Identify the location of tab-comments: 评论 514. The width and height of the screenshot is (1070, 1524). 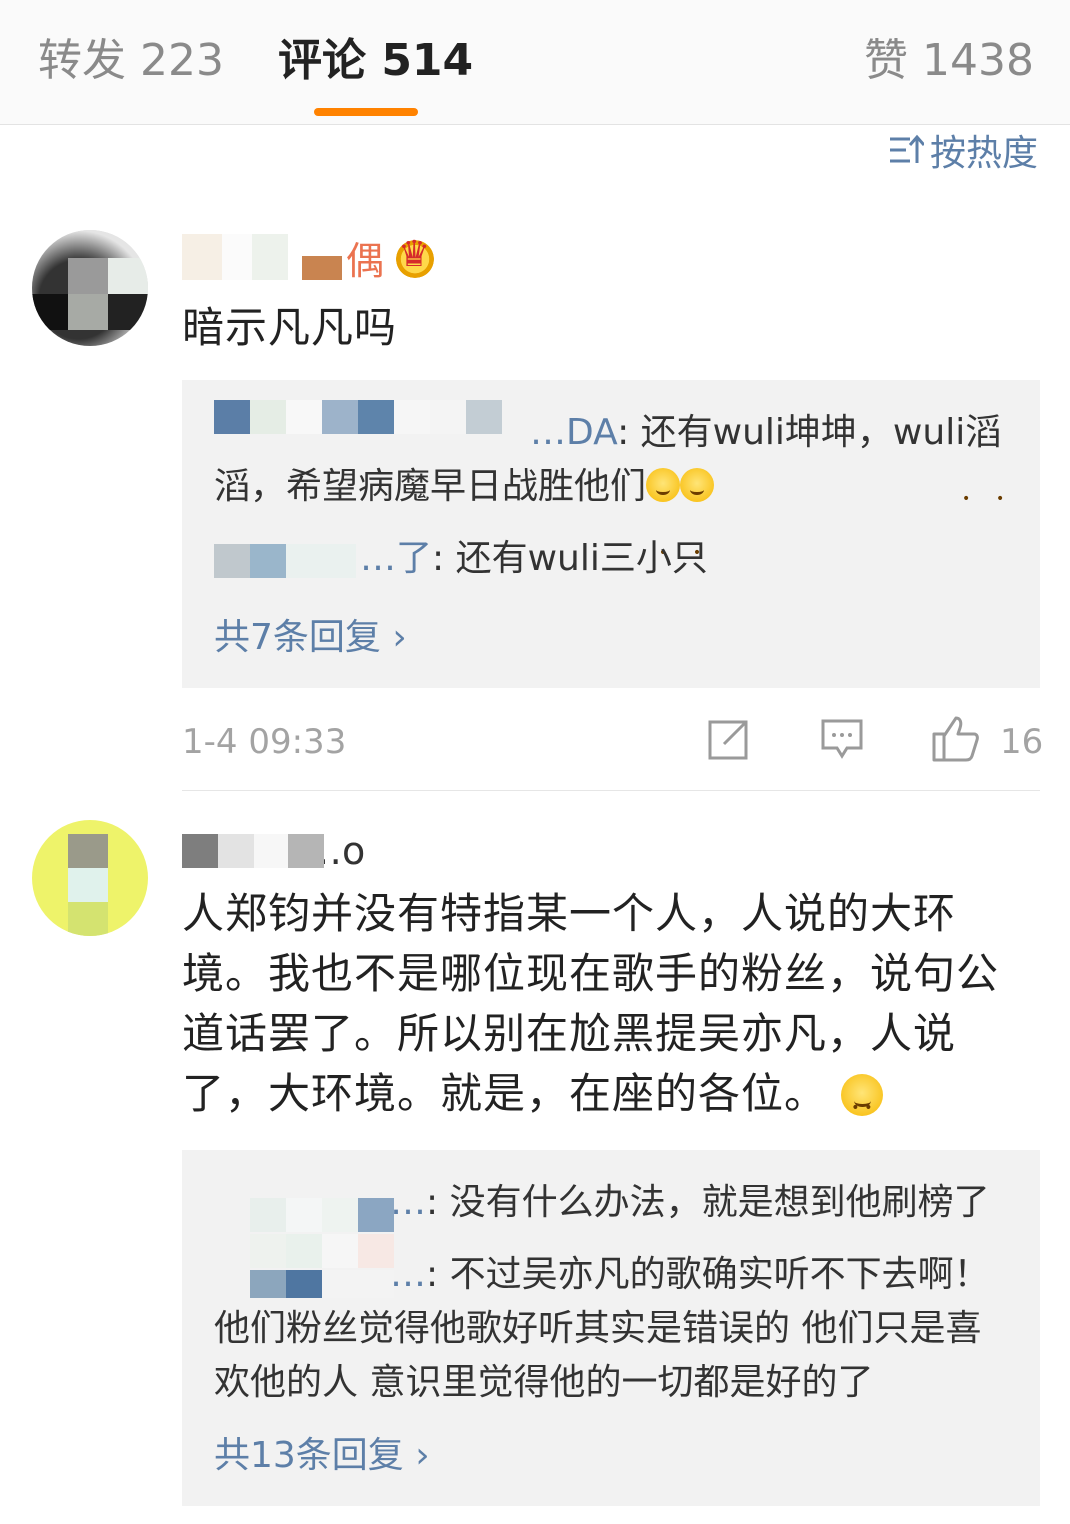
(375, 61).